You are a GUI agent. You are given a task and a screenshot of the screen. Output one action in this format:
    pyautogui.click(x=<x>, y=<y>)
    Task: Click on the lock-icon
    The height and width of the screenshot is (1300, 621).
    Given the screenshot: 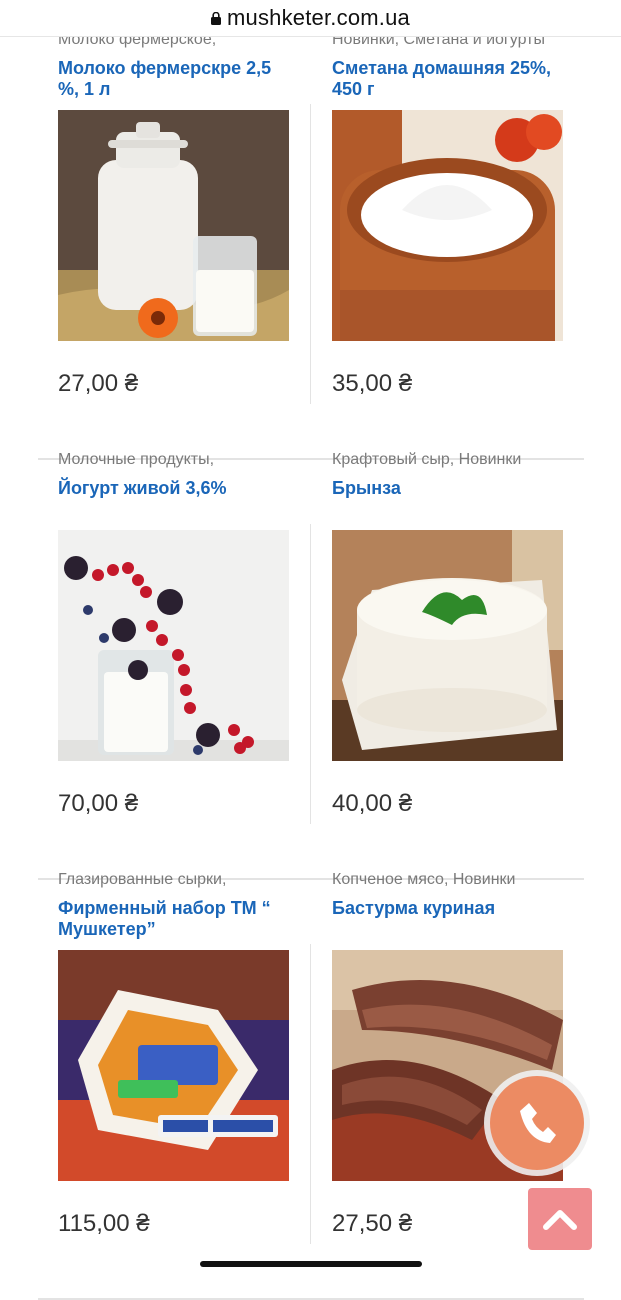 What is the action you would take?
    pyautogui.click(x=216, y=18)
    